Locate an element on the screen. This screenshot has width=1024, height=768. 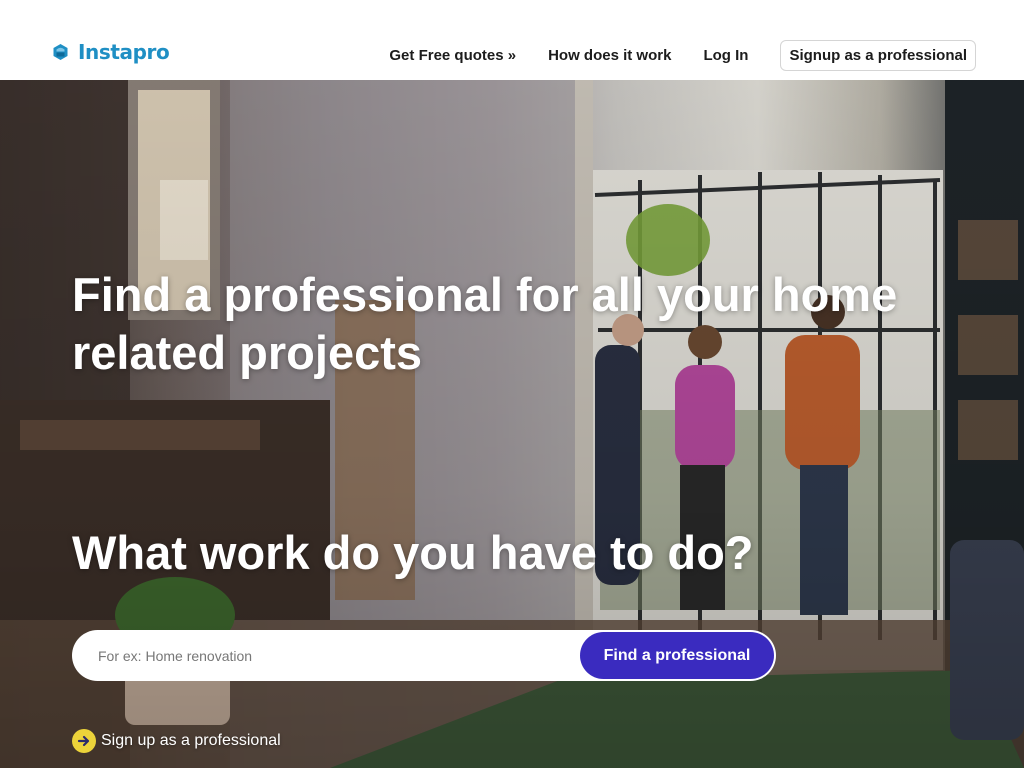
logo: Instapro is located at coordinates (111, 52).